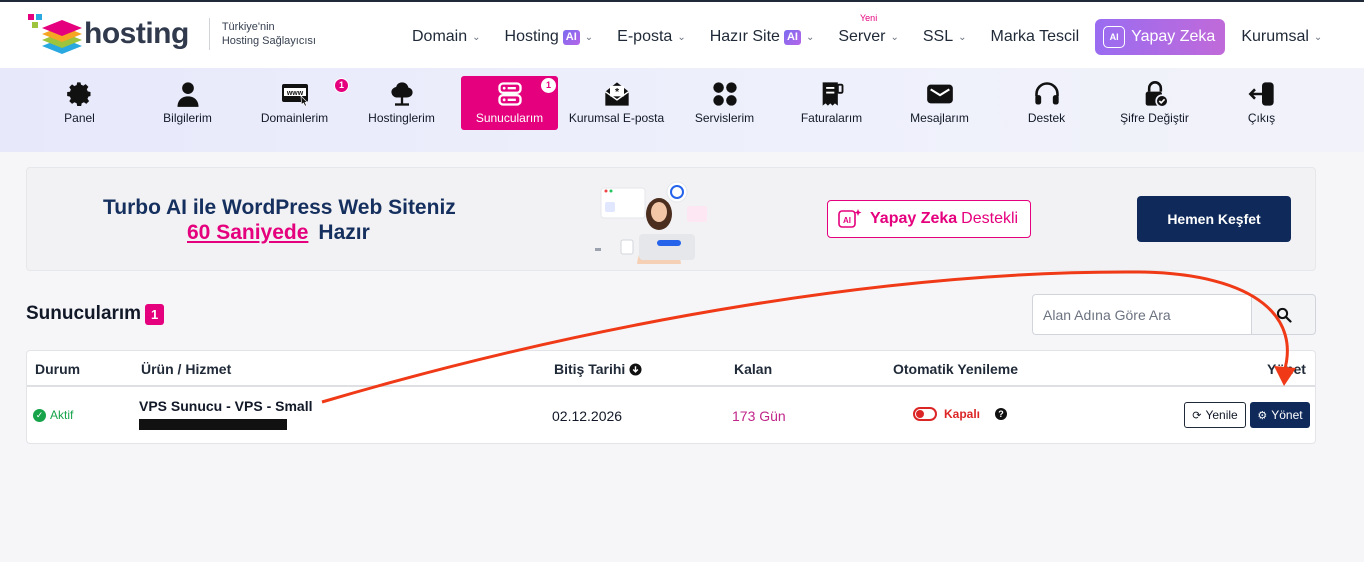  Describe the element at coordinates (759, 416) in the screenshot. I see `remaining-days: 173 Gün` at that location.